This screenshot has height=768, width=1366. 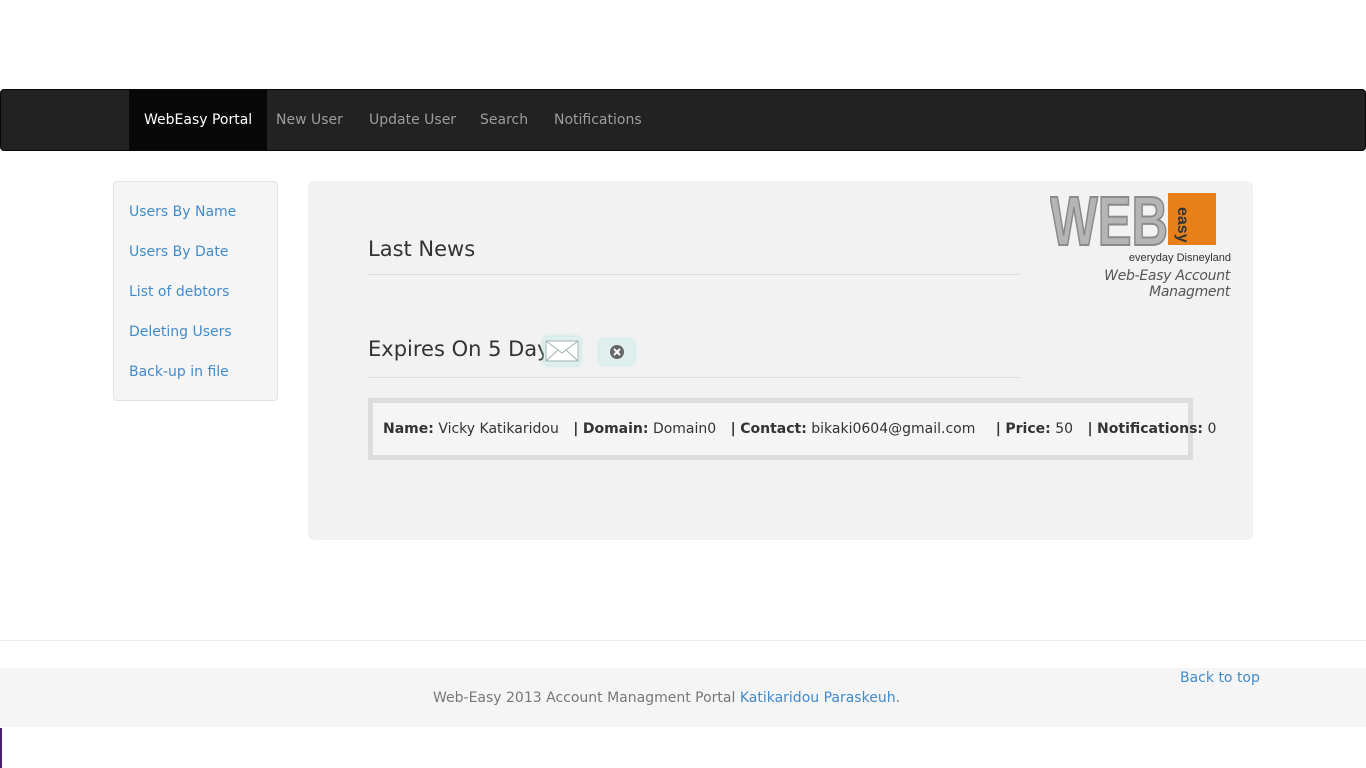 What do you see at coordinates (615, 429) in the screenshot?
I see `domain-label: Domain:` at bounding box center [615, 429].